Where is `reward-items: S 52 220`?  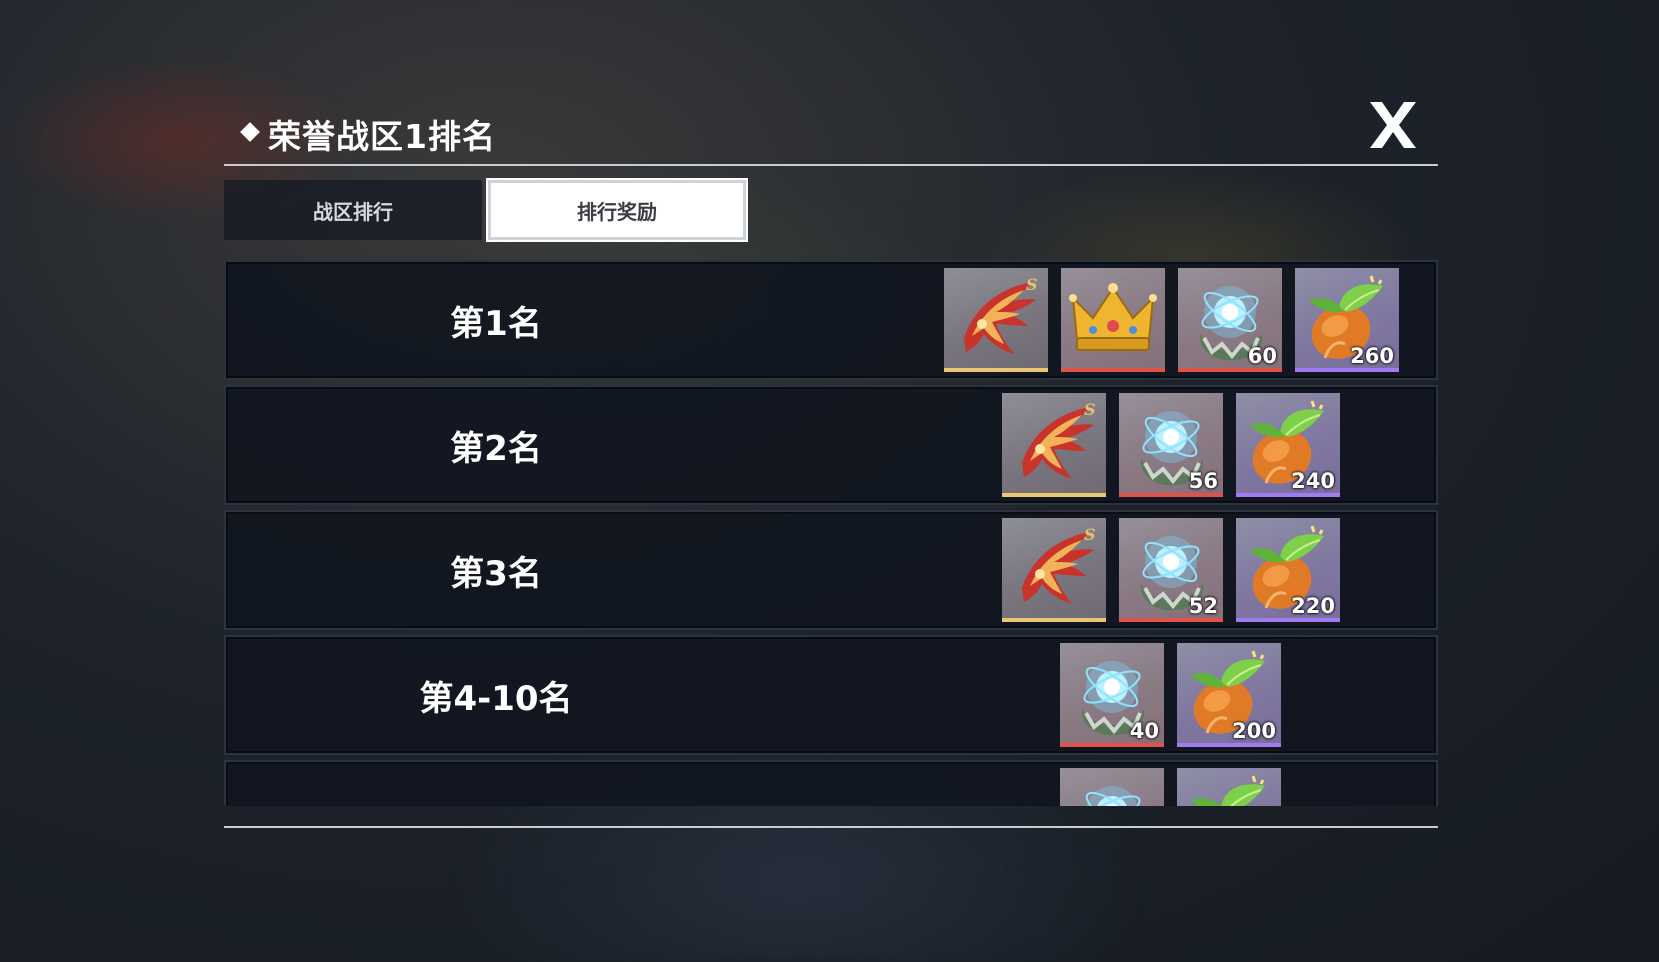
reward-items: S 52 220 is located at coordinates (1171, 571).